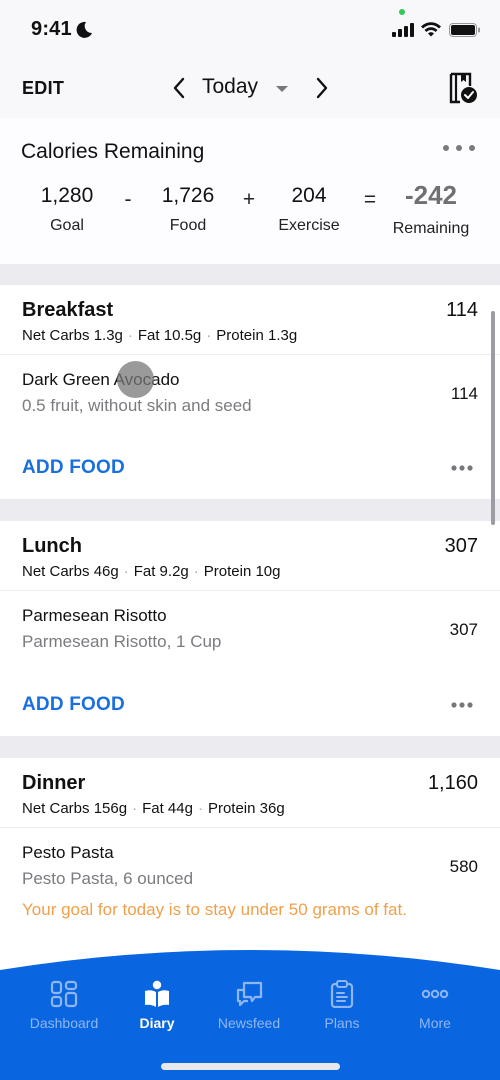 This screenshot has height=1080, width=500. I want to click on protein: Protein 36g, so click(246, 808).